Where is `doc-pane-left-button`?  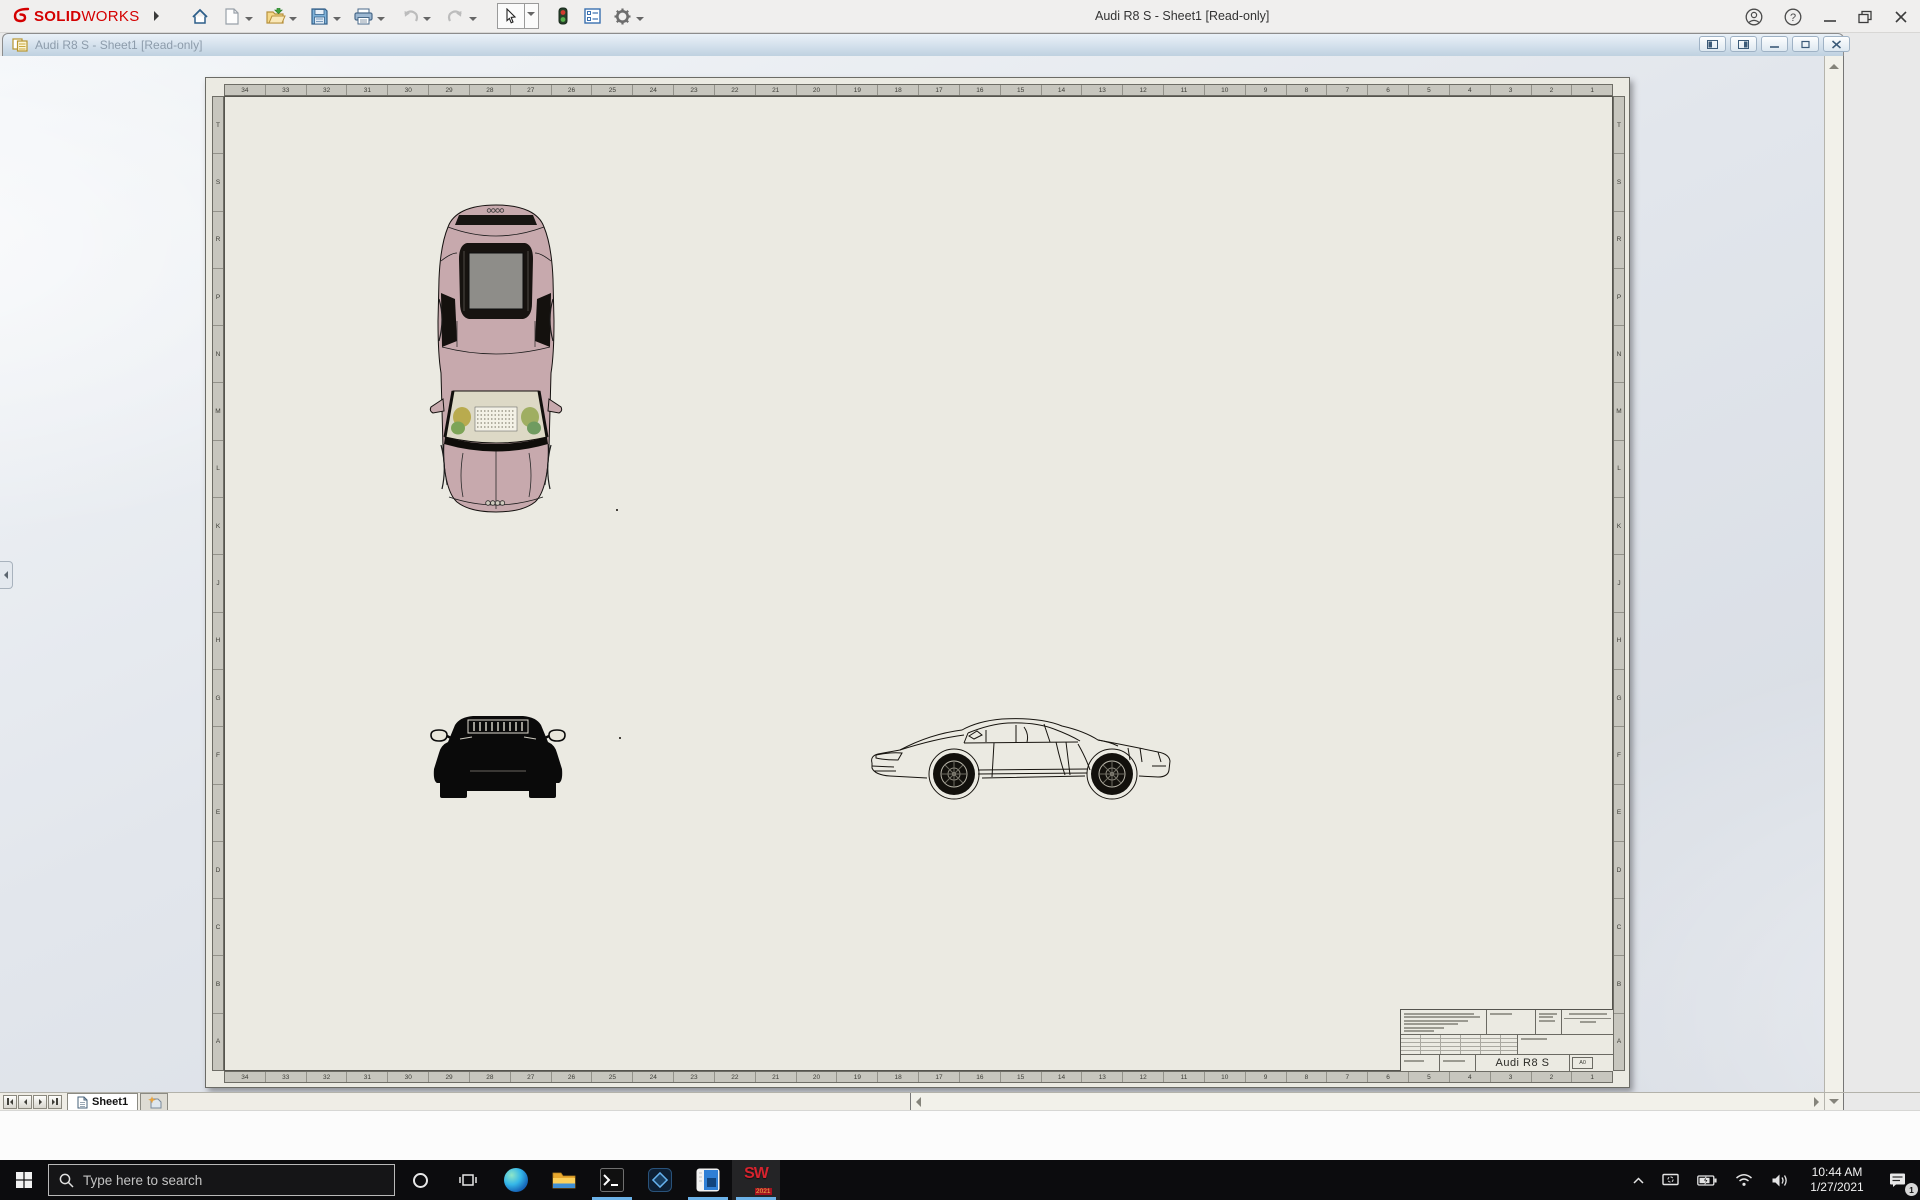 doc-pane-left-button is located at coordinates (1712, 44).